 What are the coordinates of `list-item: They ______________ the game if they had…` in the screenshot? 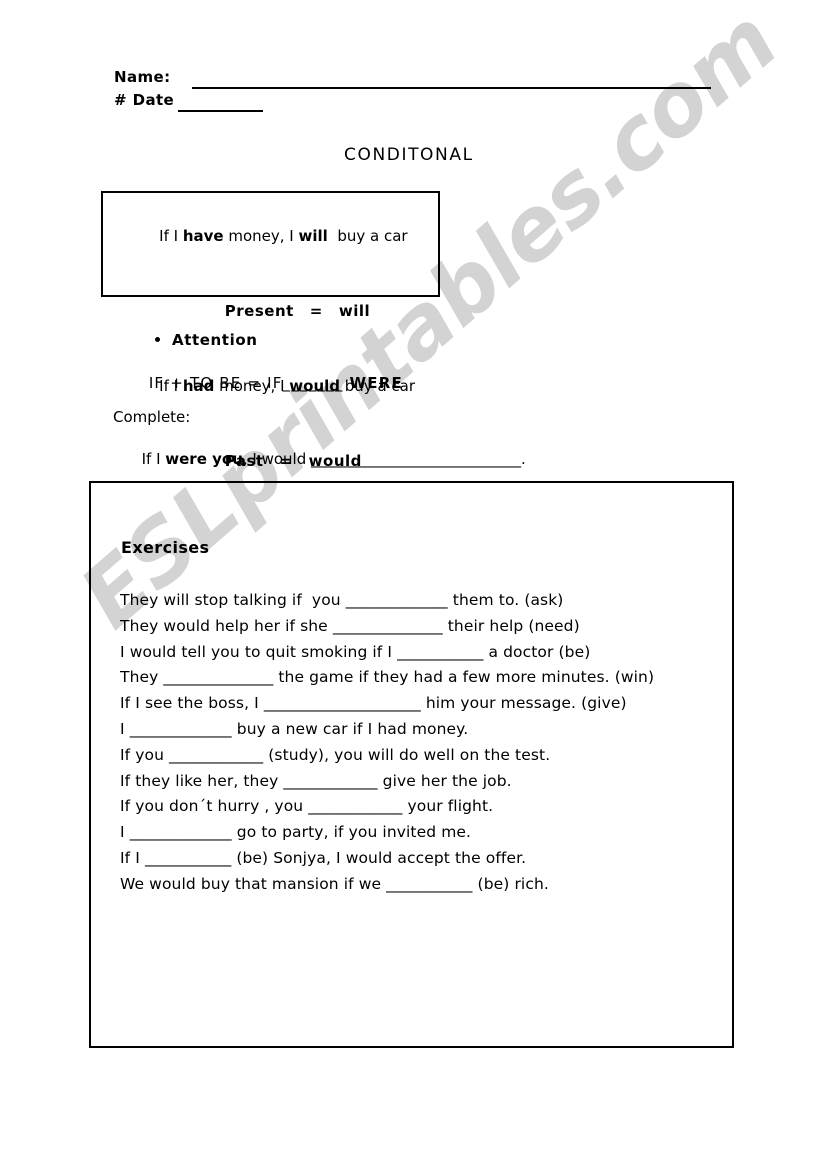 It's located at (422, 678).